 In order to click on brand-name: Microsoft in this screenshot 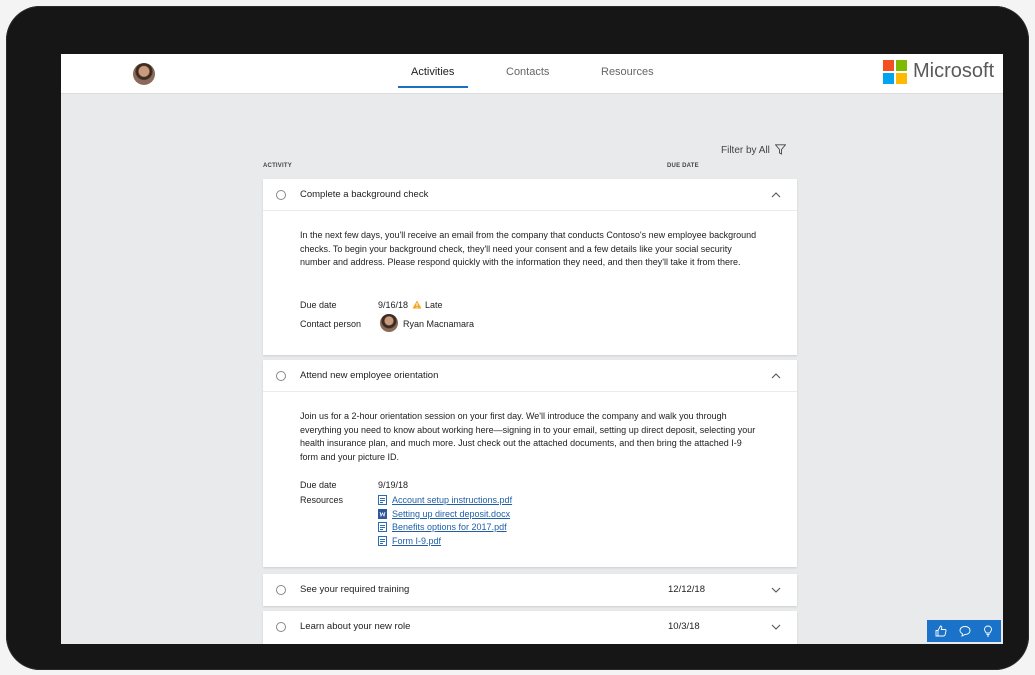, I will do `click(954, 71)`.